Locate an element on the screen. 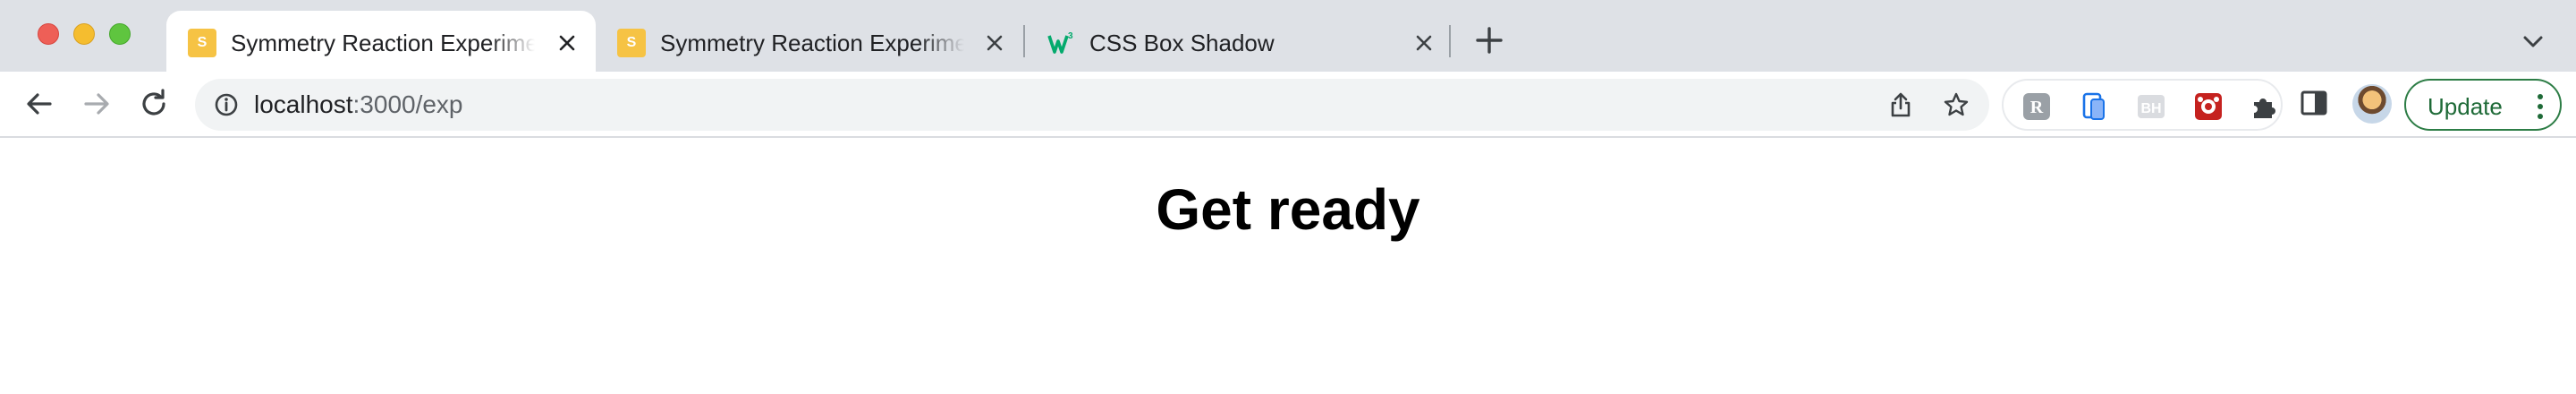 Image resolution: width=2576 pixels, height=394 pixels. extension-r-icon: R is located at coordinates (2036, 106).